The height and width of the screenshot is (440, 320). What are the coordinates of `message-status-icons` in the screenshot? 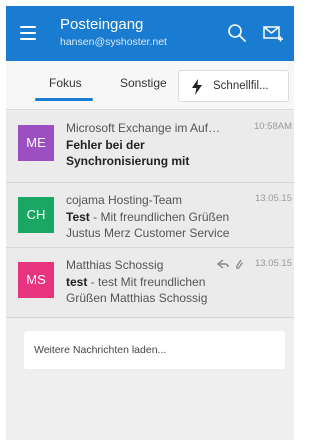 It's located at (230, 264).